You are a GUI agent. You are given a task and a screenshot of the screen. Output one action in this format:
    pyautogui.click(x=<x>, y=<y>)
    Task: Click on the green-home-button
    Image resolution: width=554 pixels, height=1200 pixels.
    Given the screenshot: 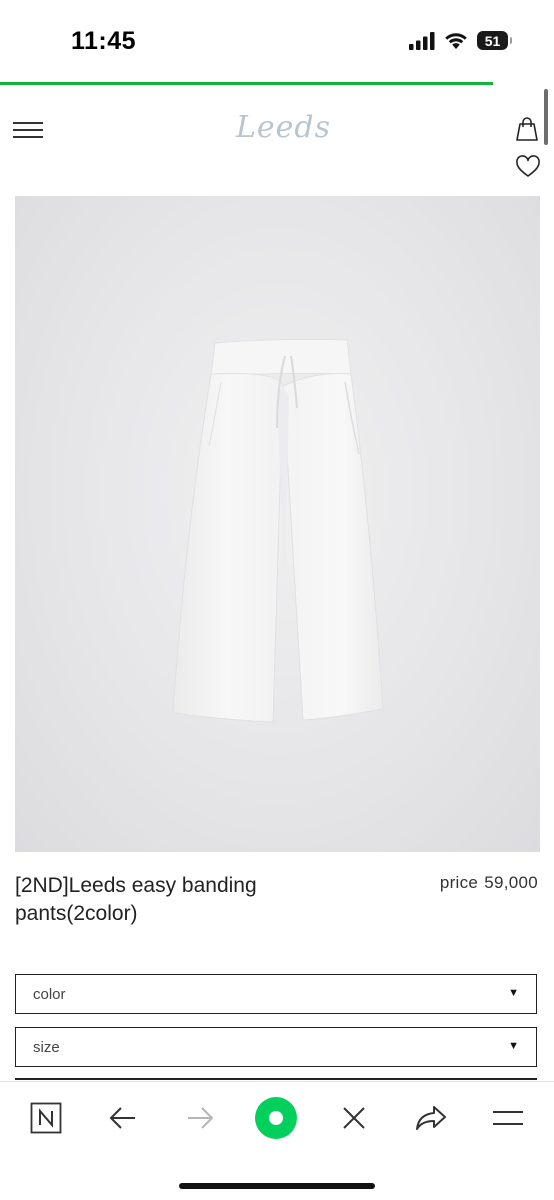 What is the action you would take?
    pyautogui.click(x=276, y=1118)
    